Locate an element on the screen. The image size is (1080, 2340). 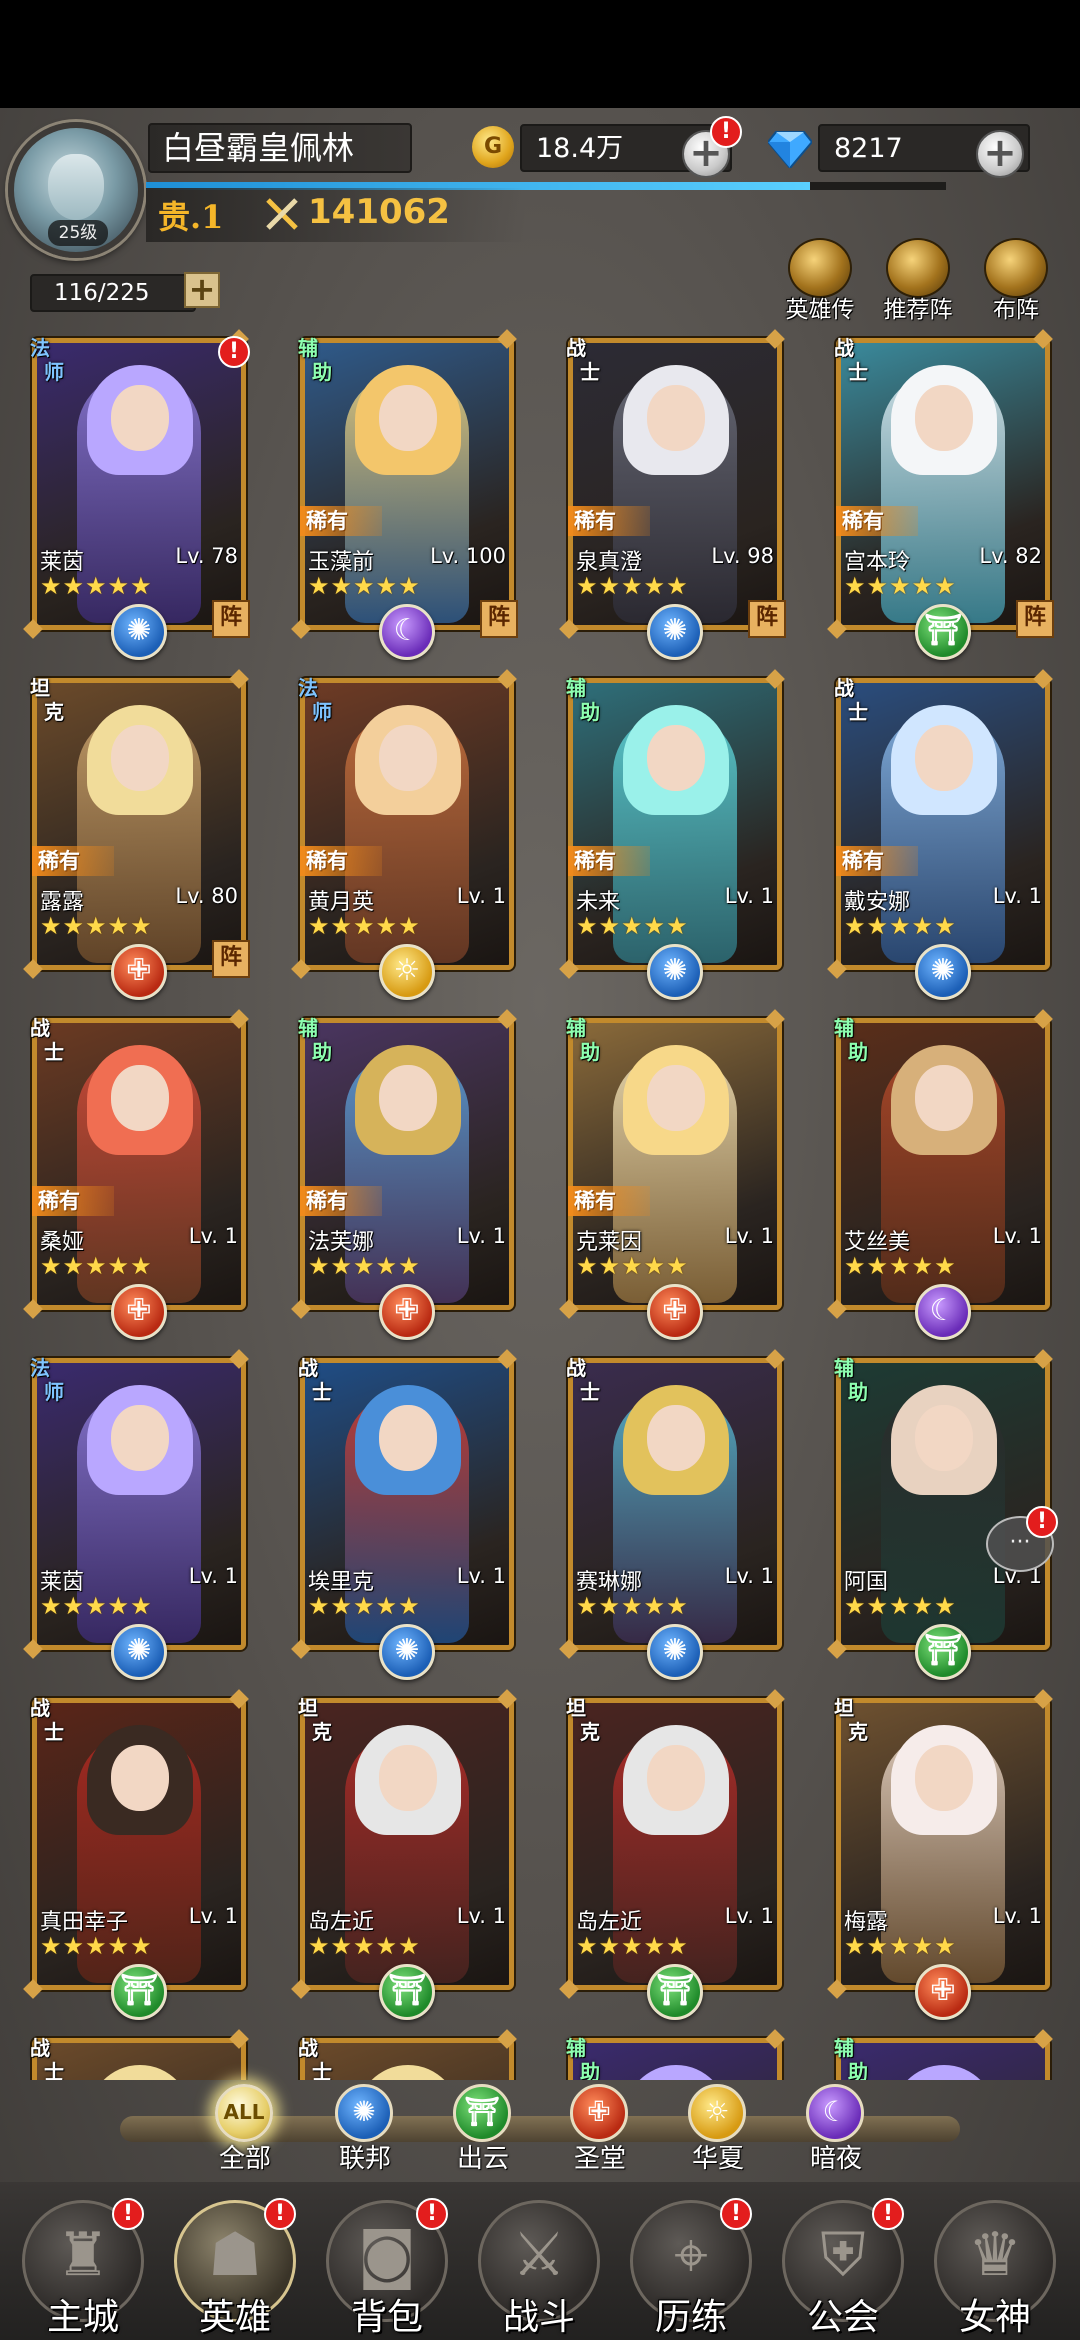
hero-card: 辅助阿国 Lv. 1 ★★★★★ ⛩ is located at coordinates (940, 1514).